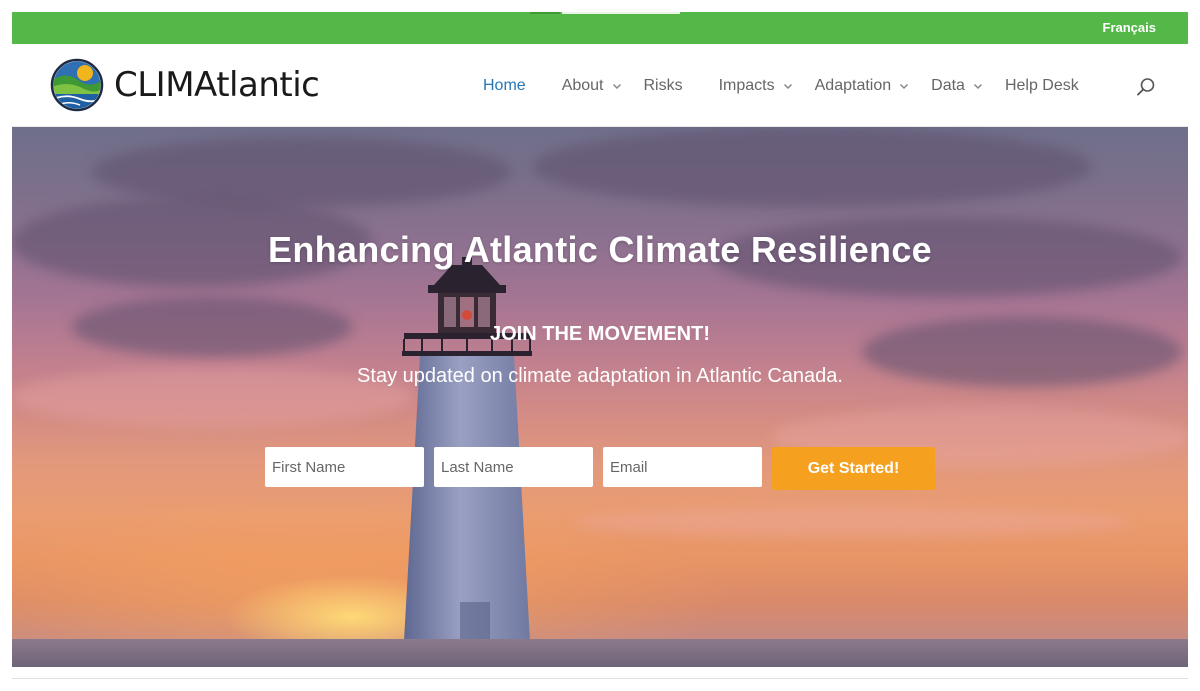  I want to click on nav-item-about: About, so click(592, 86).